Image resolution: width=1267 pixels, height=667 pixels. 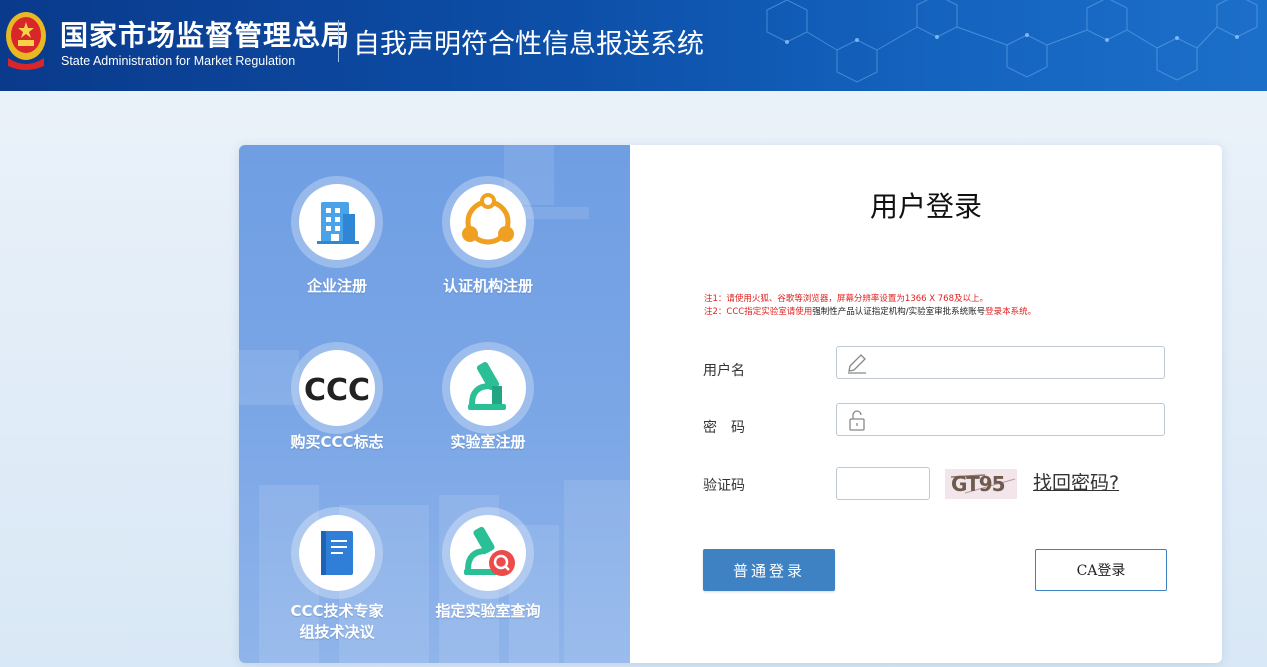 What do you see at coordinates (724, 486) in the screenshot?
I see `captcha-label: 验证码` at bounding box center [724, 486].